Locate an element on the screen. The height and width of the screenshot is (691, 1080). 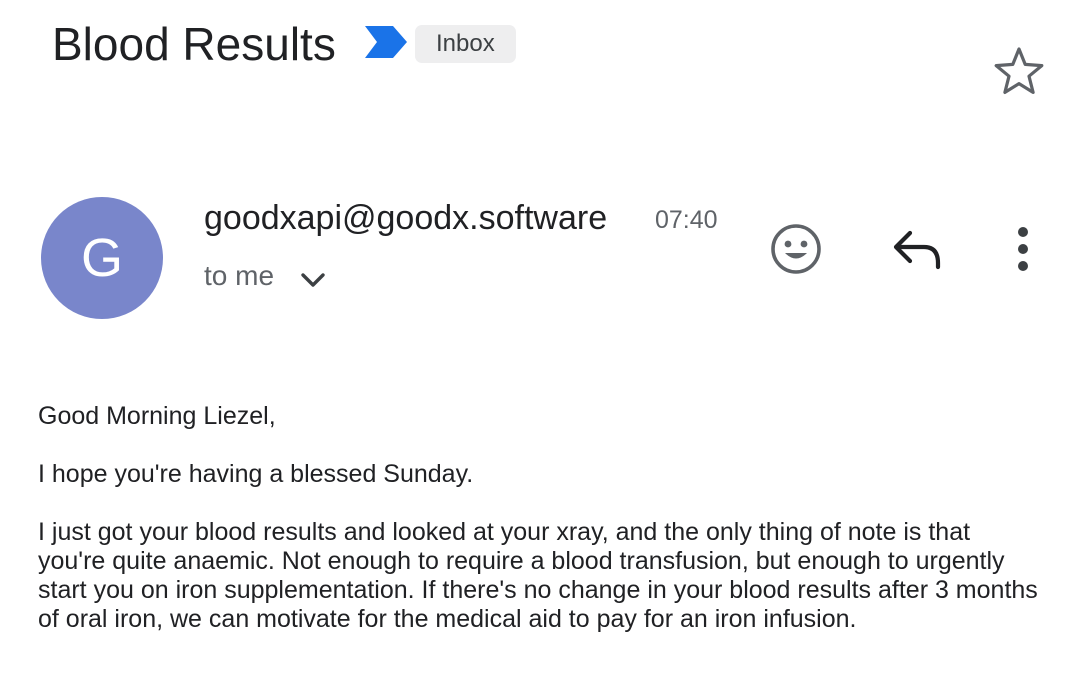
emoji-reaction-icon is located at coordinates (796, 249).